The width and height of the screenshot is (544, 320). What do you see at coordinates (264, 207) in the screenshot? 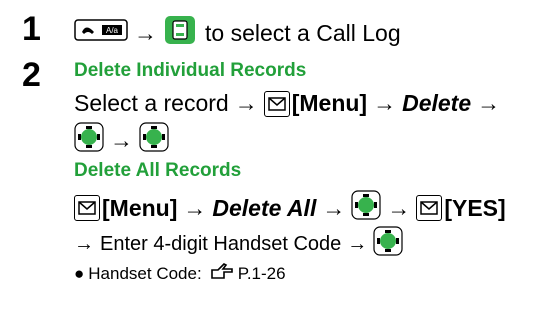
I see `delete-all-label: Delete All` at bounding box center [264, 207].